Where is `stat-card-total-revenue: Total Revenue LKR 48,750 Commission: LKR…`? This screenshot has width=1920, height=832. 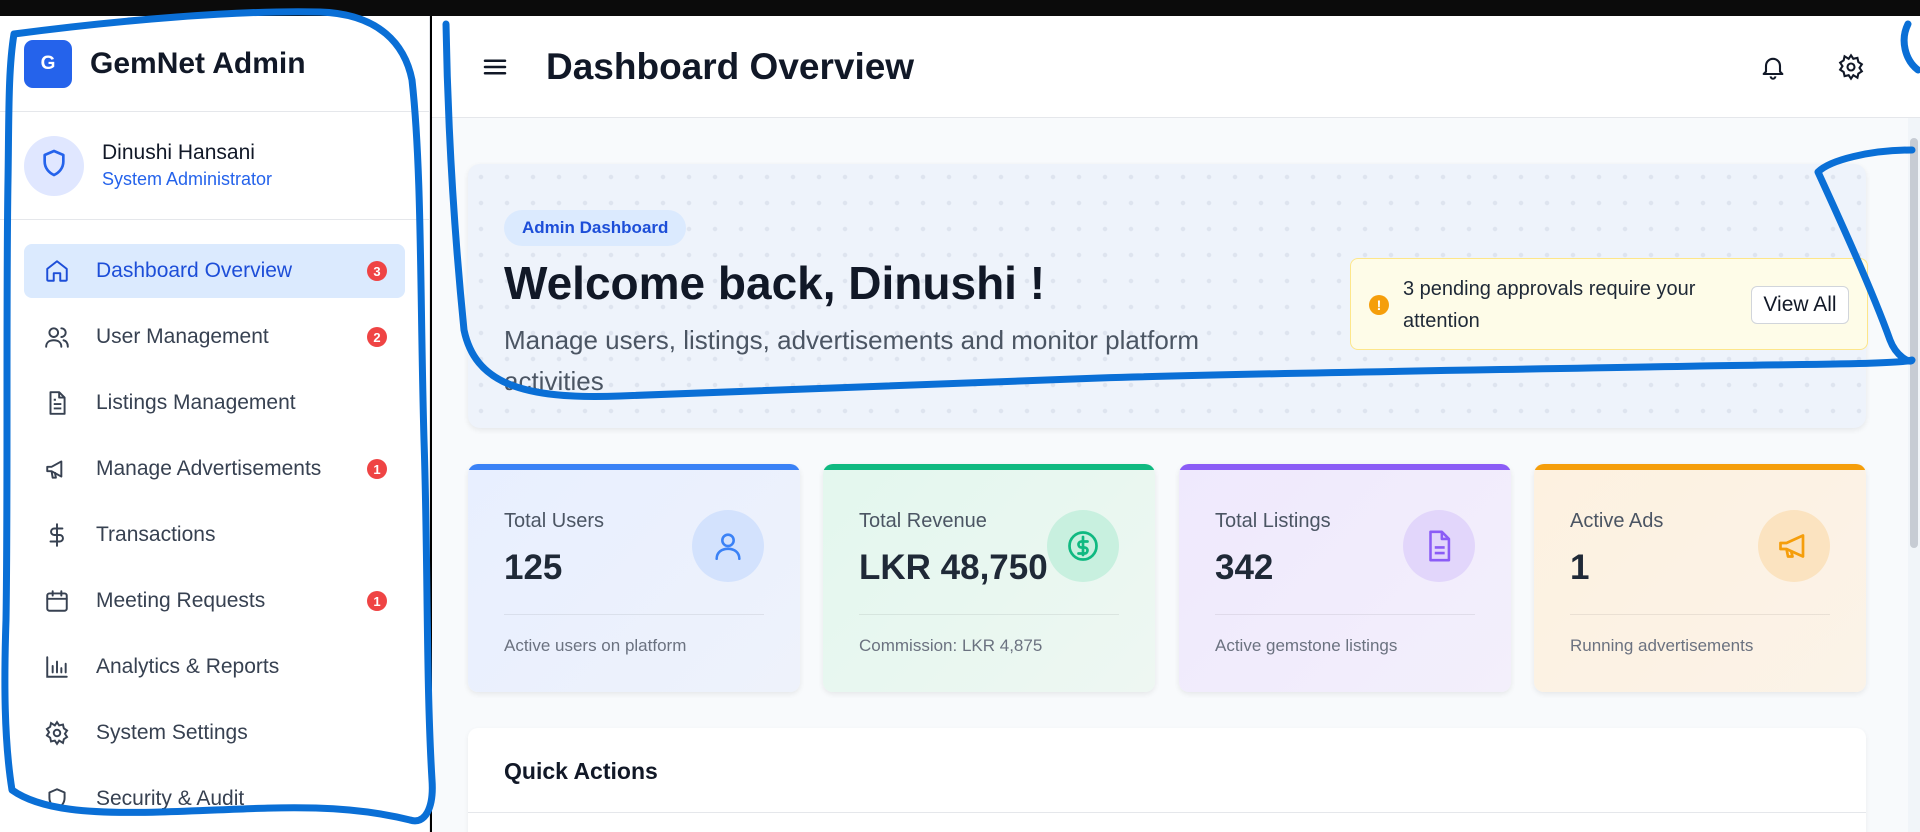
stat-card-total-revenue: Total Revenue LKR 48,750 Commission: LKR… is located at coordinates (989, 578).